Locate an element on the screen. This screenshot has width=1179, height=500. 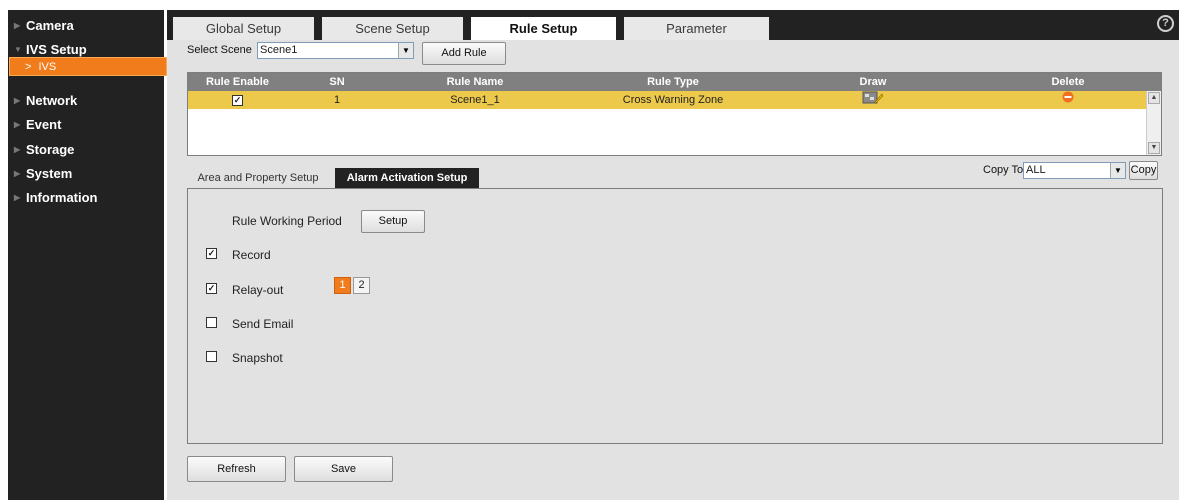
record-checkbox: ✓ is located at coordinates (211, 253).